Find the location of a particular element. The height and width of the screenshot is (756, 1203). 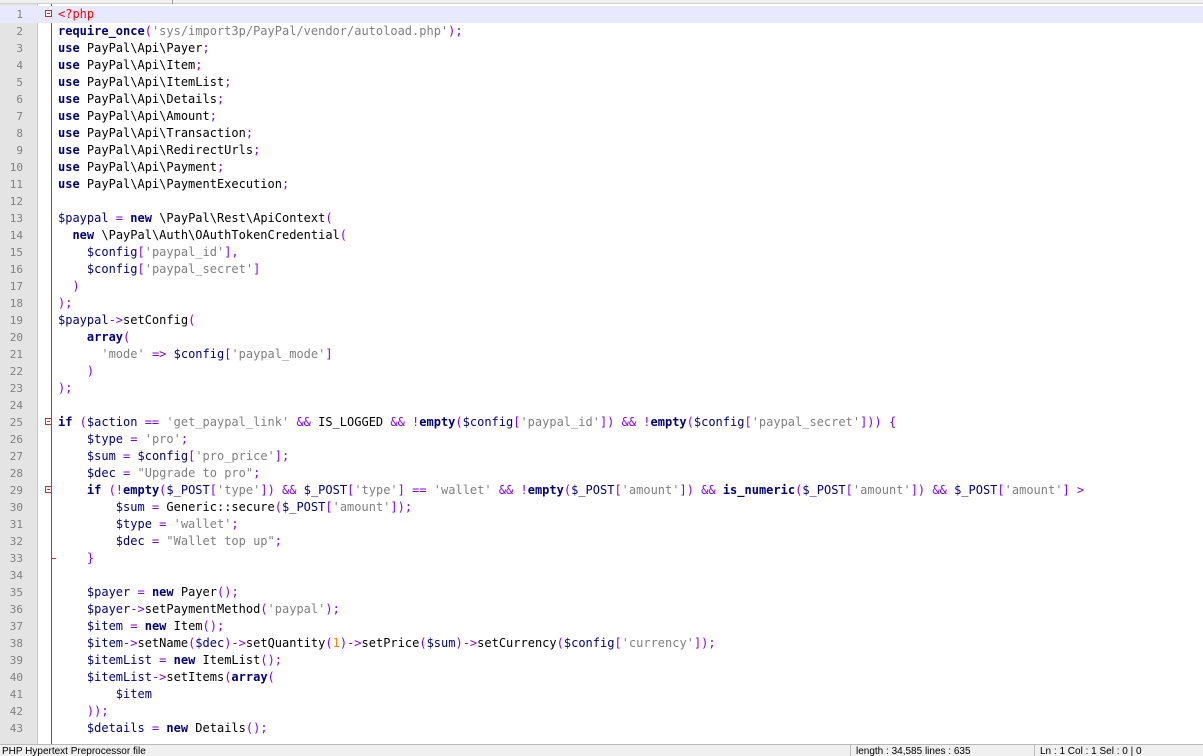

code-line: 27 $sum = $config['pro_price']; is located at coordinates (601, 456).